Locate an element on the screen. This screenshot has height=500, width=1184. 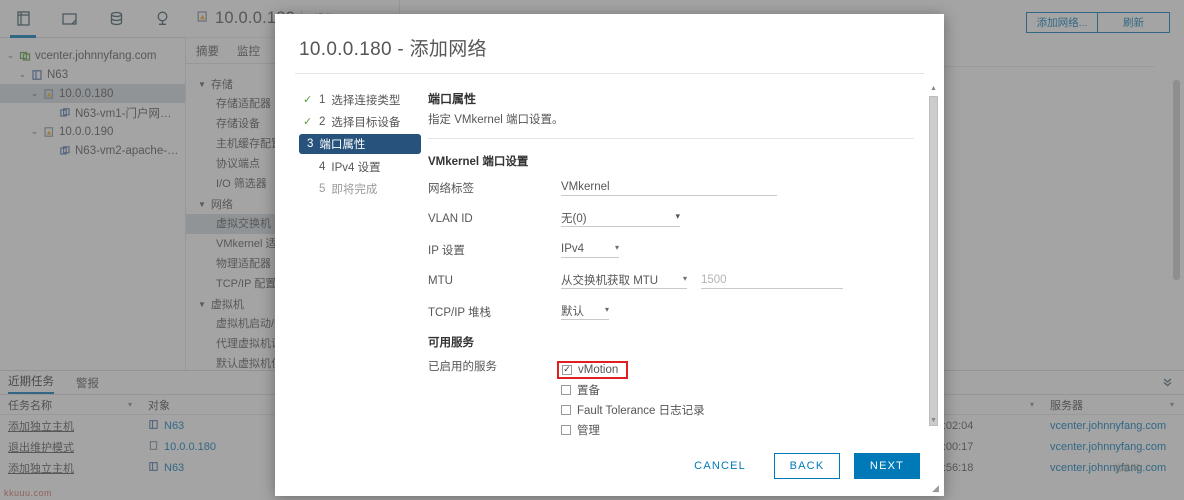
wizard-step-label: 端口属性 is located at coordinates (342, 145).